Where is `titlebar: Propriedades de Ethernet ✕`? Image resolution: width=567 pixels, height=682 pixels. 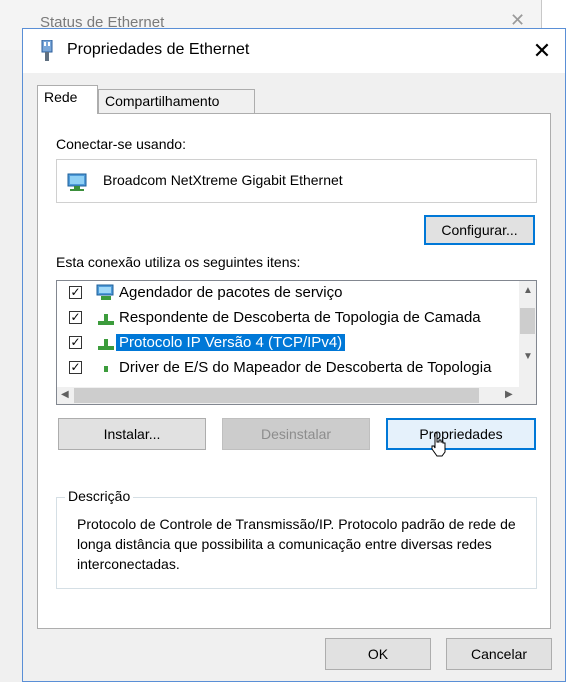
titlebar: Propriedades de Ethernet ✕ is located at coordinates (294, 51).